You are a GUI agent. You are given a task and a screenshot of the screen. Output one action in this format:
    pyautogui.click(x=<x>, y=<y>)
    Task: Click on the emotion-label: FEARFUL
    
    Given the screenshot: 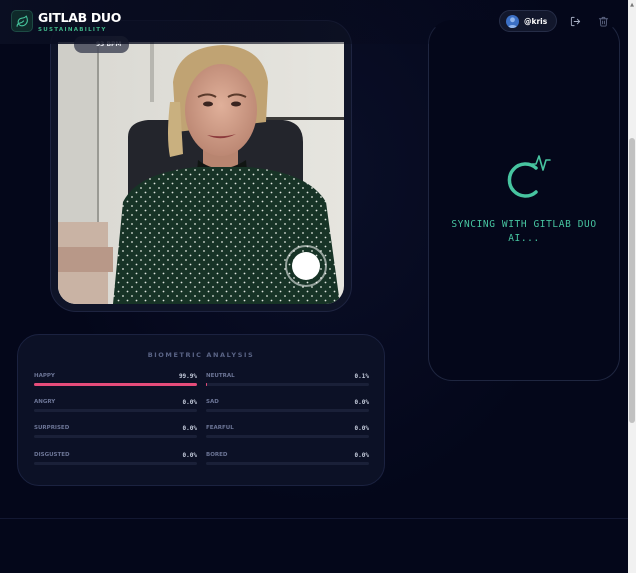 What is the action you would take?
    pyautogui.click(x=220, y=428)
    